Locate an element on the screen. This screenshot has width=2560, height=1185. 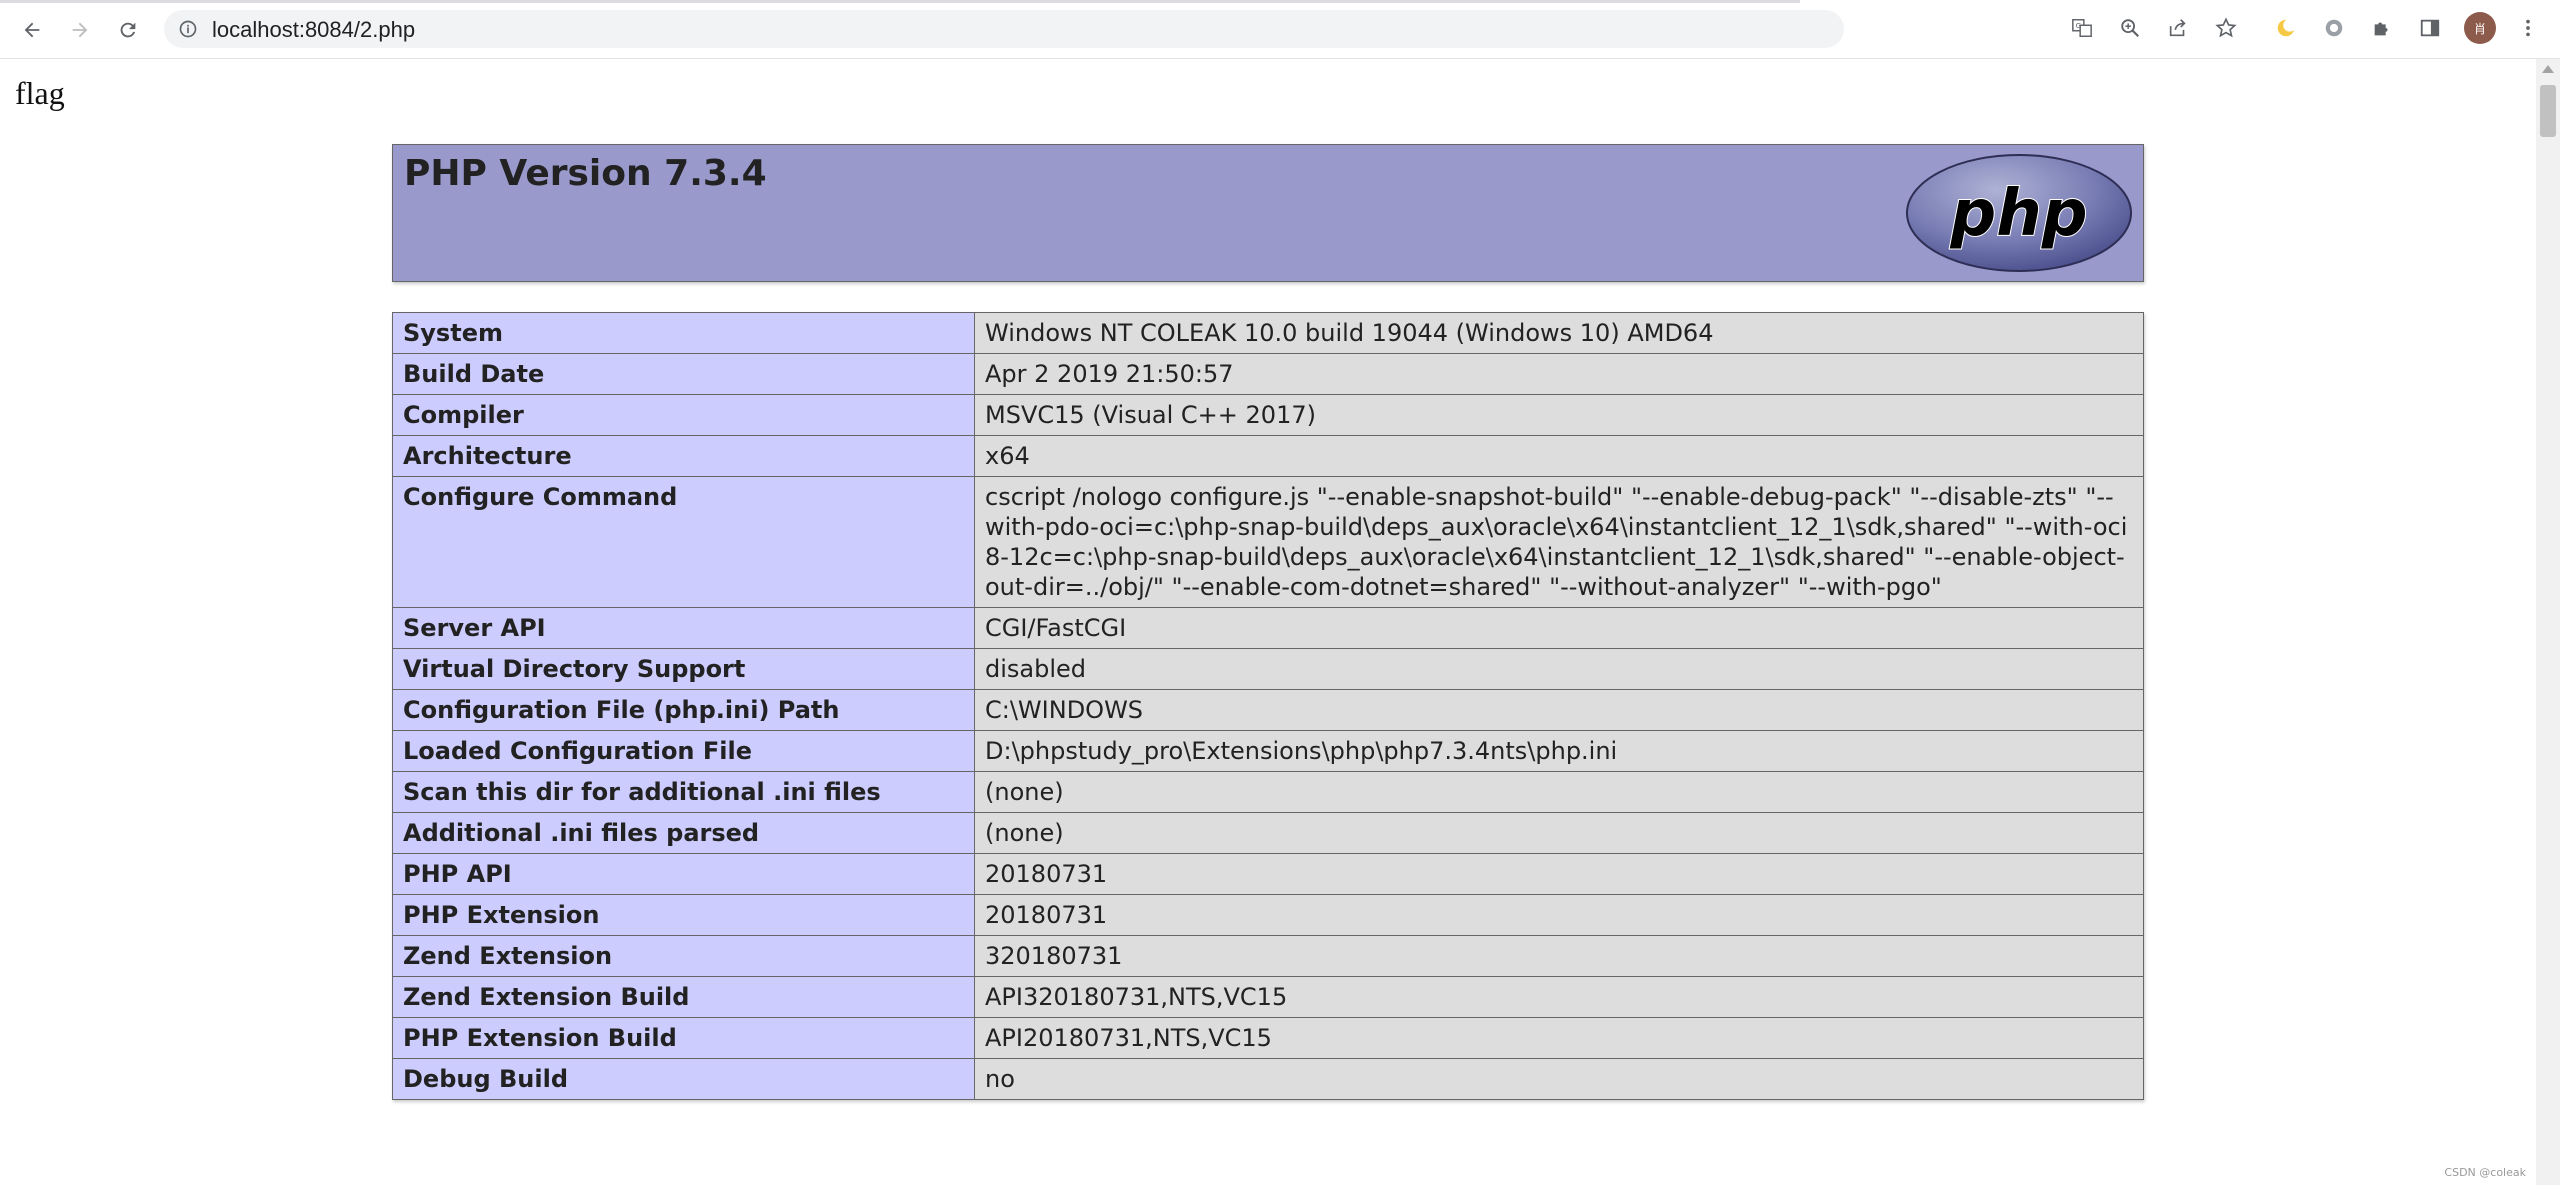
tab-strip-edge is located at coordinates (900, 1).